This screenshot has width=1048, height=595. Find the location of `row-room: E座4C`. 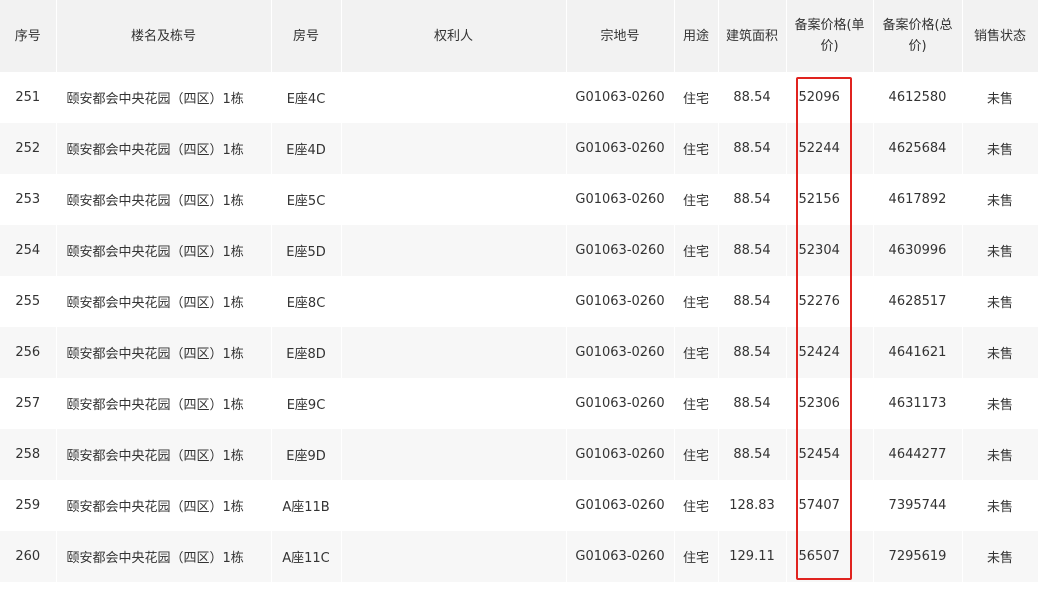

row-room: E座4C is located at coordinates (306, 97).